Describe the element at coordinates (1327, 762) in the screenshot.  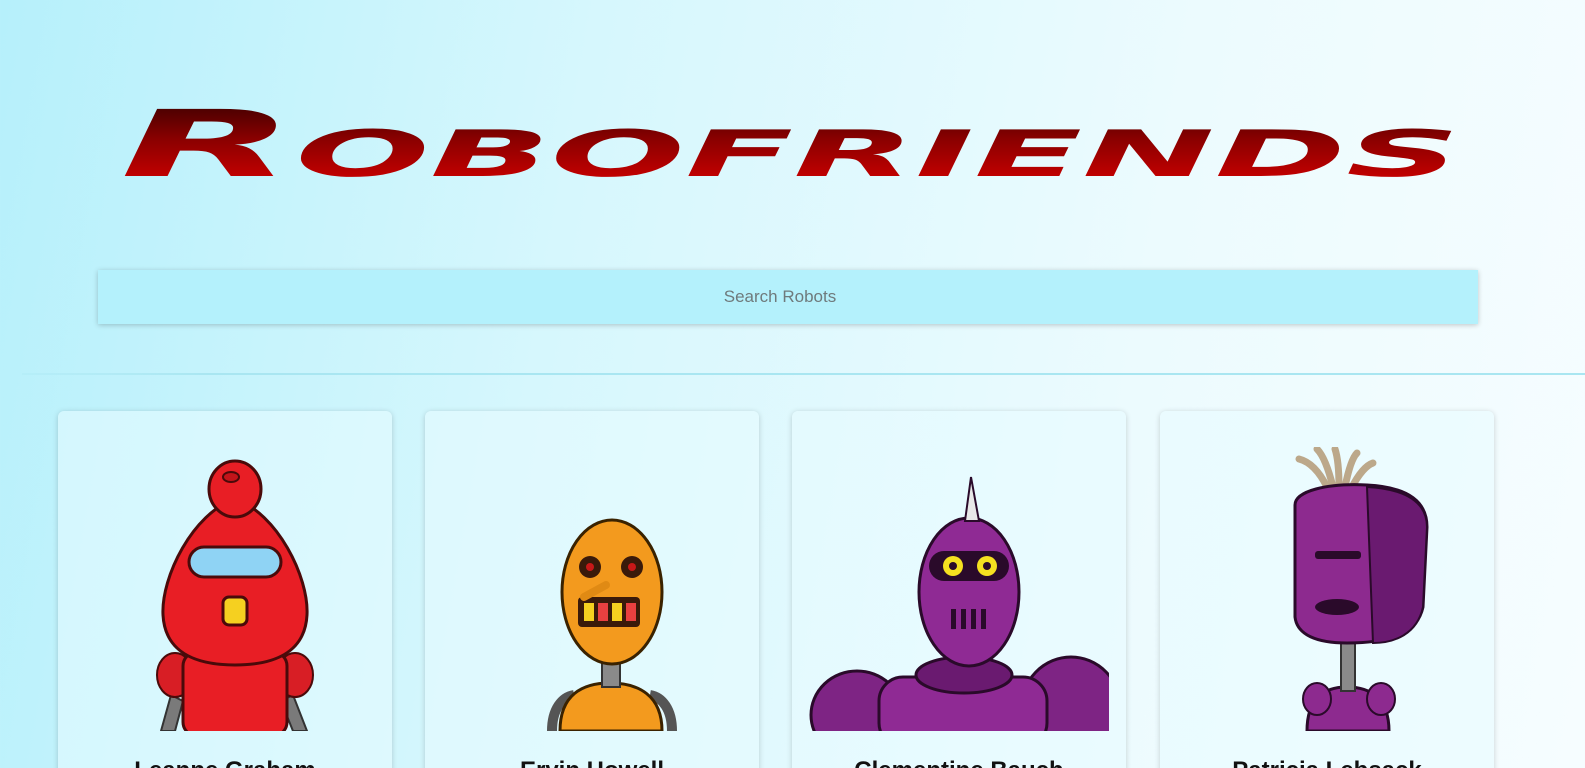
I see `robot-name: Patricia Lebsack` at that location.